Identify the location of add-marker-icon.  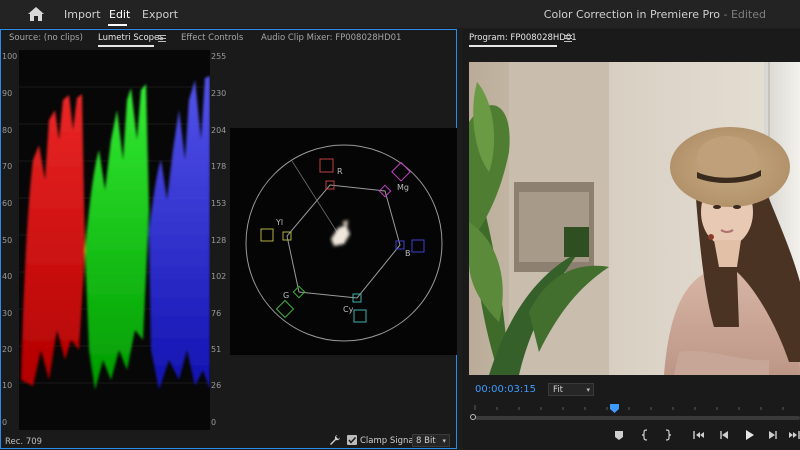
(619, 435).